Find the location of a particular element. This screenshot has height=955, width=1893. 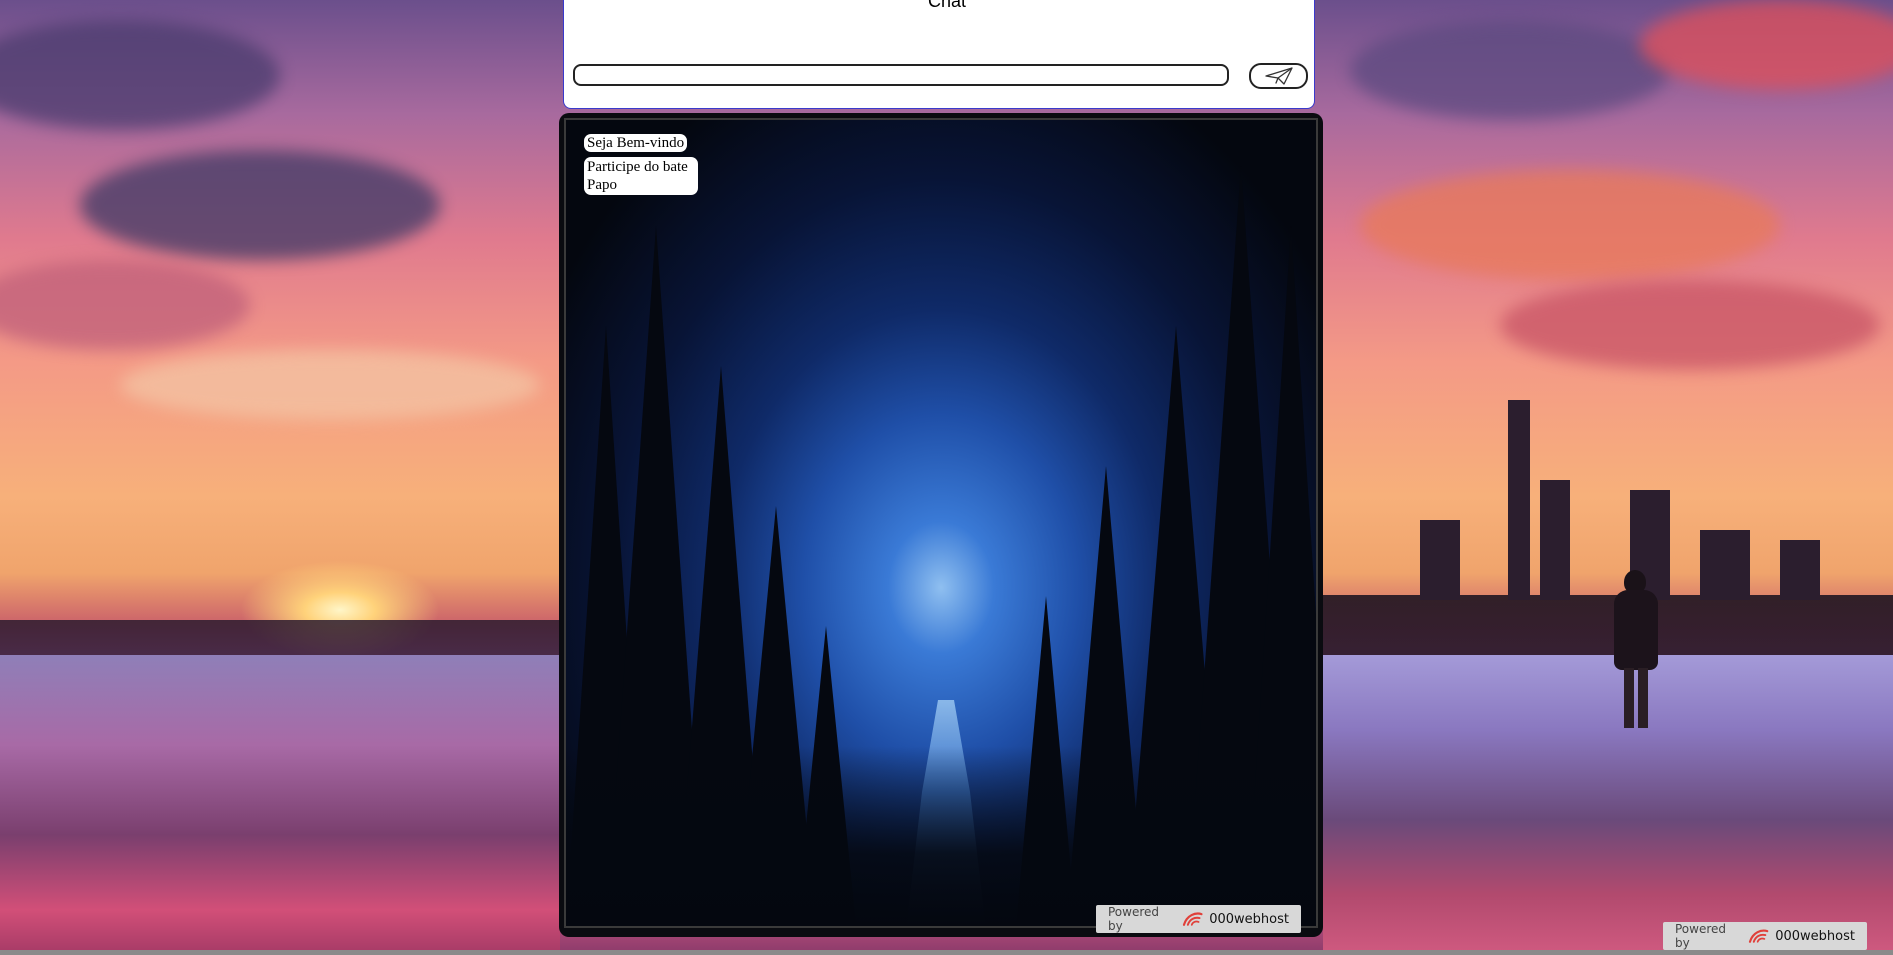

water-right is located at coordinates (1608, 805).